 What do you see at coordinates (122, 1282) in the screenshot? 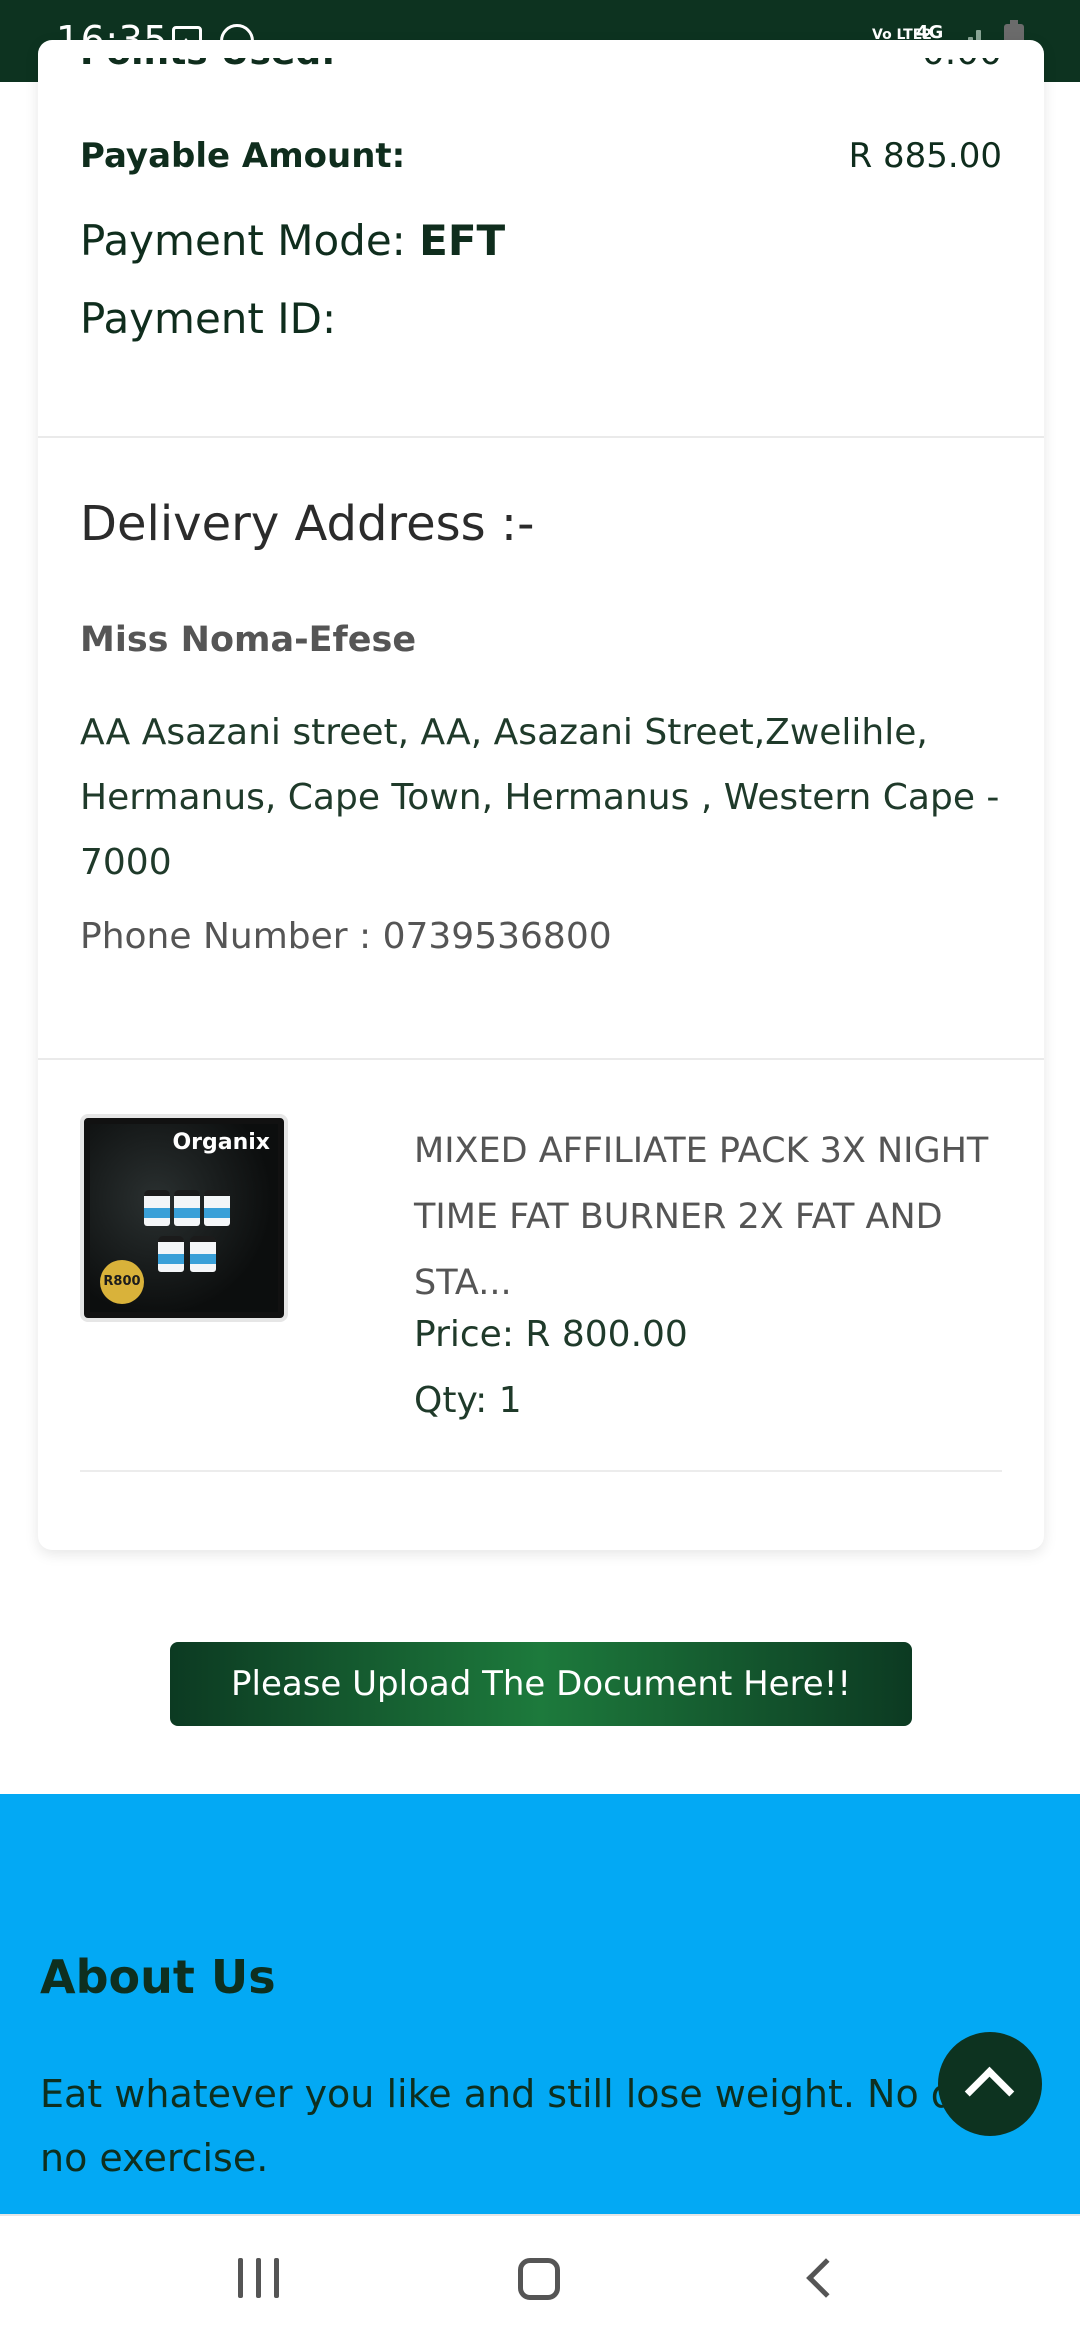
I see `price-badge: R800` at bounding box center [122, 1282].